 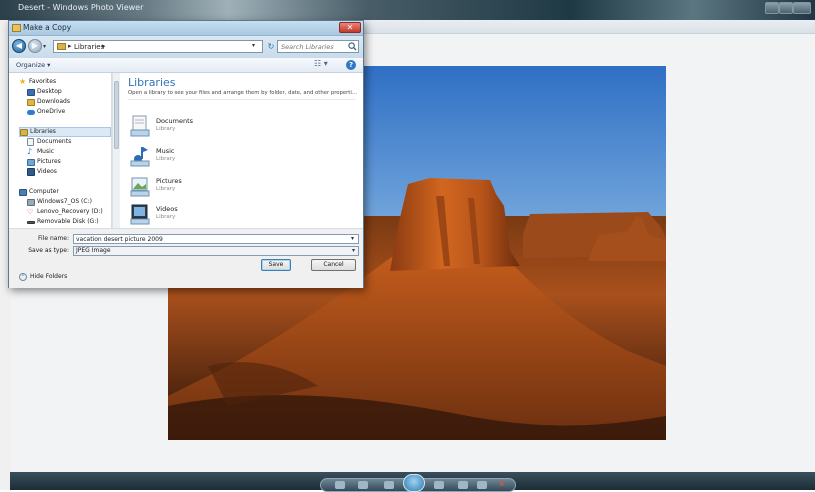 I want to click on address-dropdown-icon: ▾, so click(x=253, y=45).